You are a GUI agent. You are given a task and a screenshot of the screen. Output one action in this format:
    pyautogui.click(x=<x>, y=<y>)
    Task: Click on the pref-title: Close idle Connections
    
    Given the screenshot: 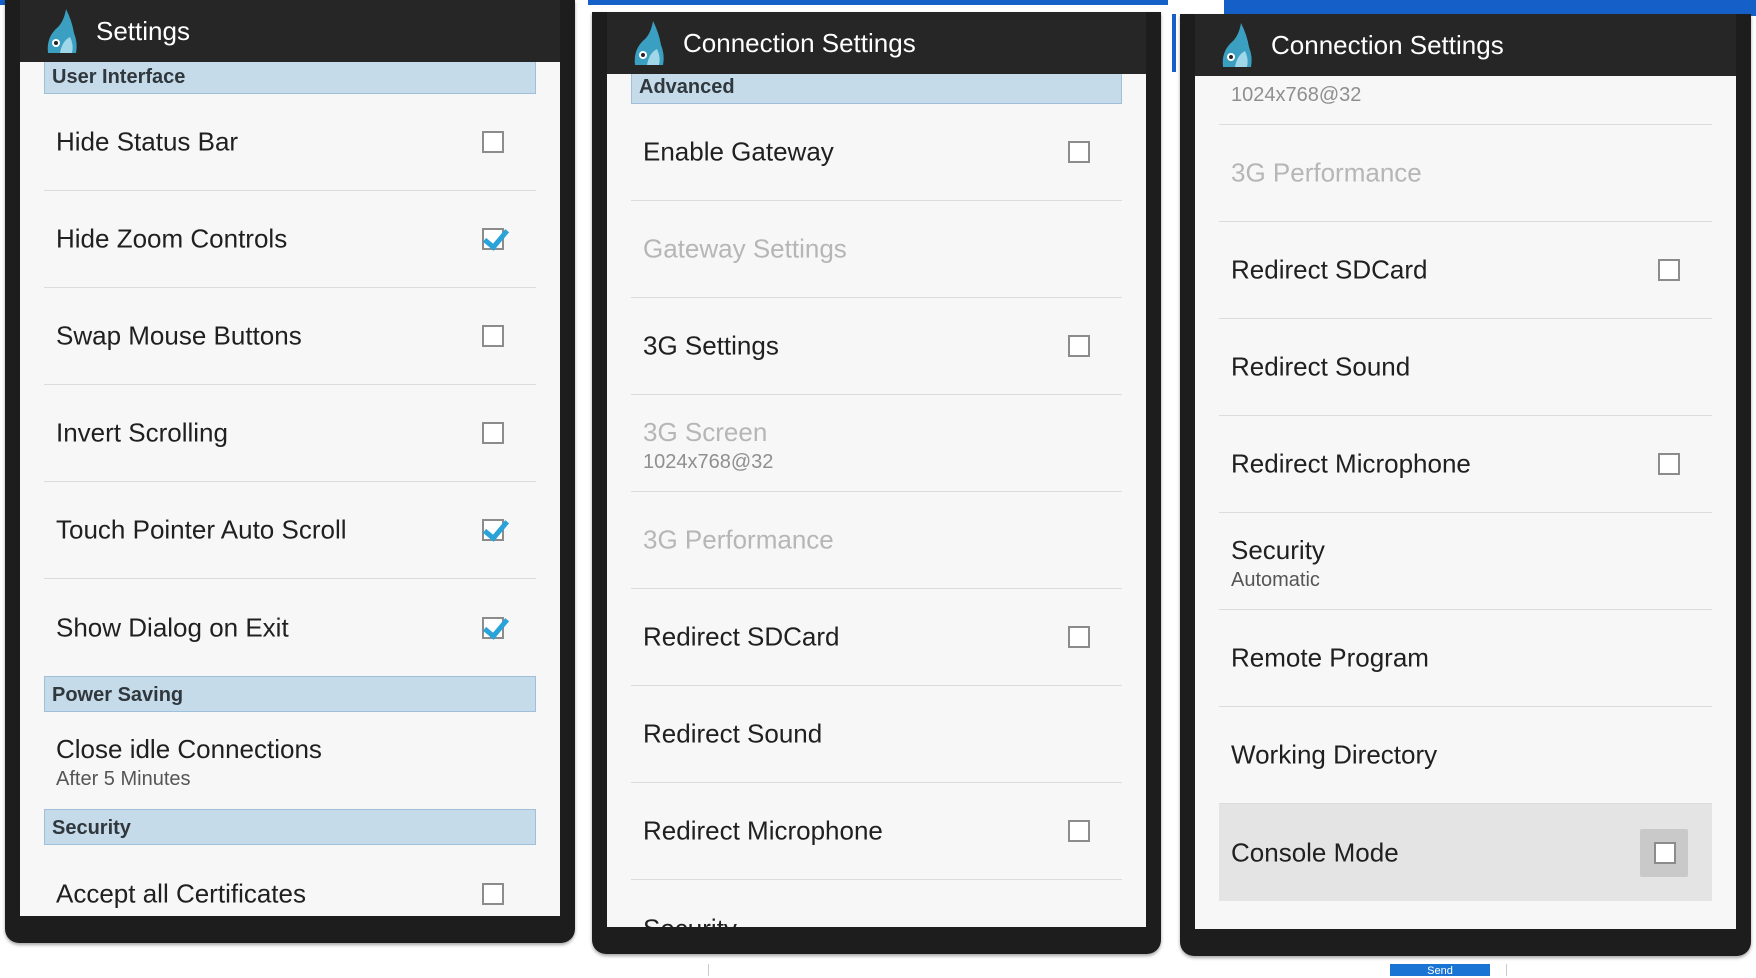 What is the action you would take?
    pyautogui.click(x=189, y=749)
    